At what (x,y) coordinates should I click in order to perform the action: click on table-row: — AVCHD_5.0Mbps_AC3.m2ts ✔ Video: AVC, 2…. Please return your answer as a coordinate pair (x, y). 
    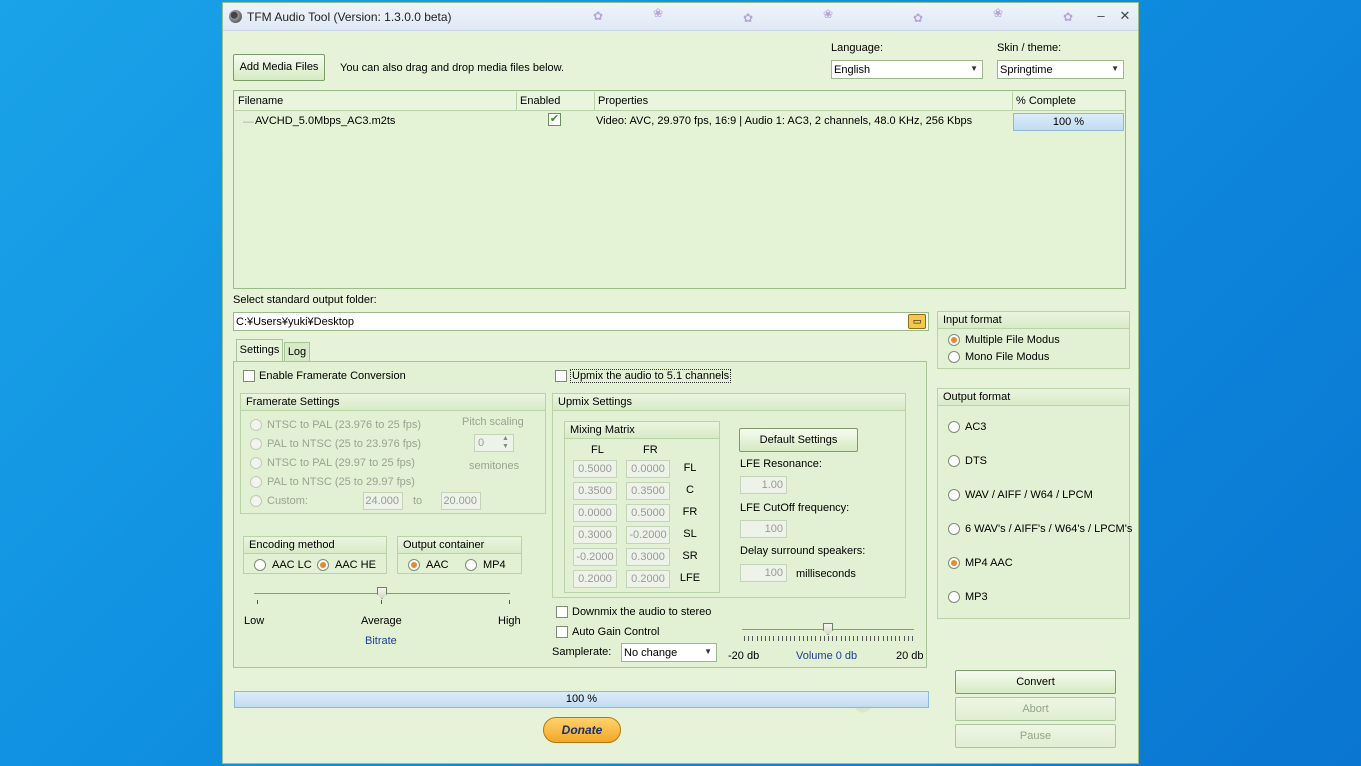
    Looking at the image, I should click on (679, 122).